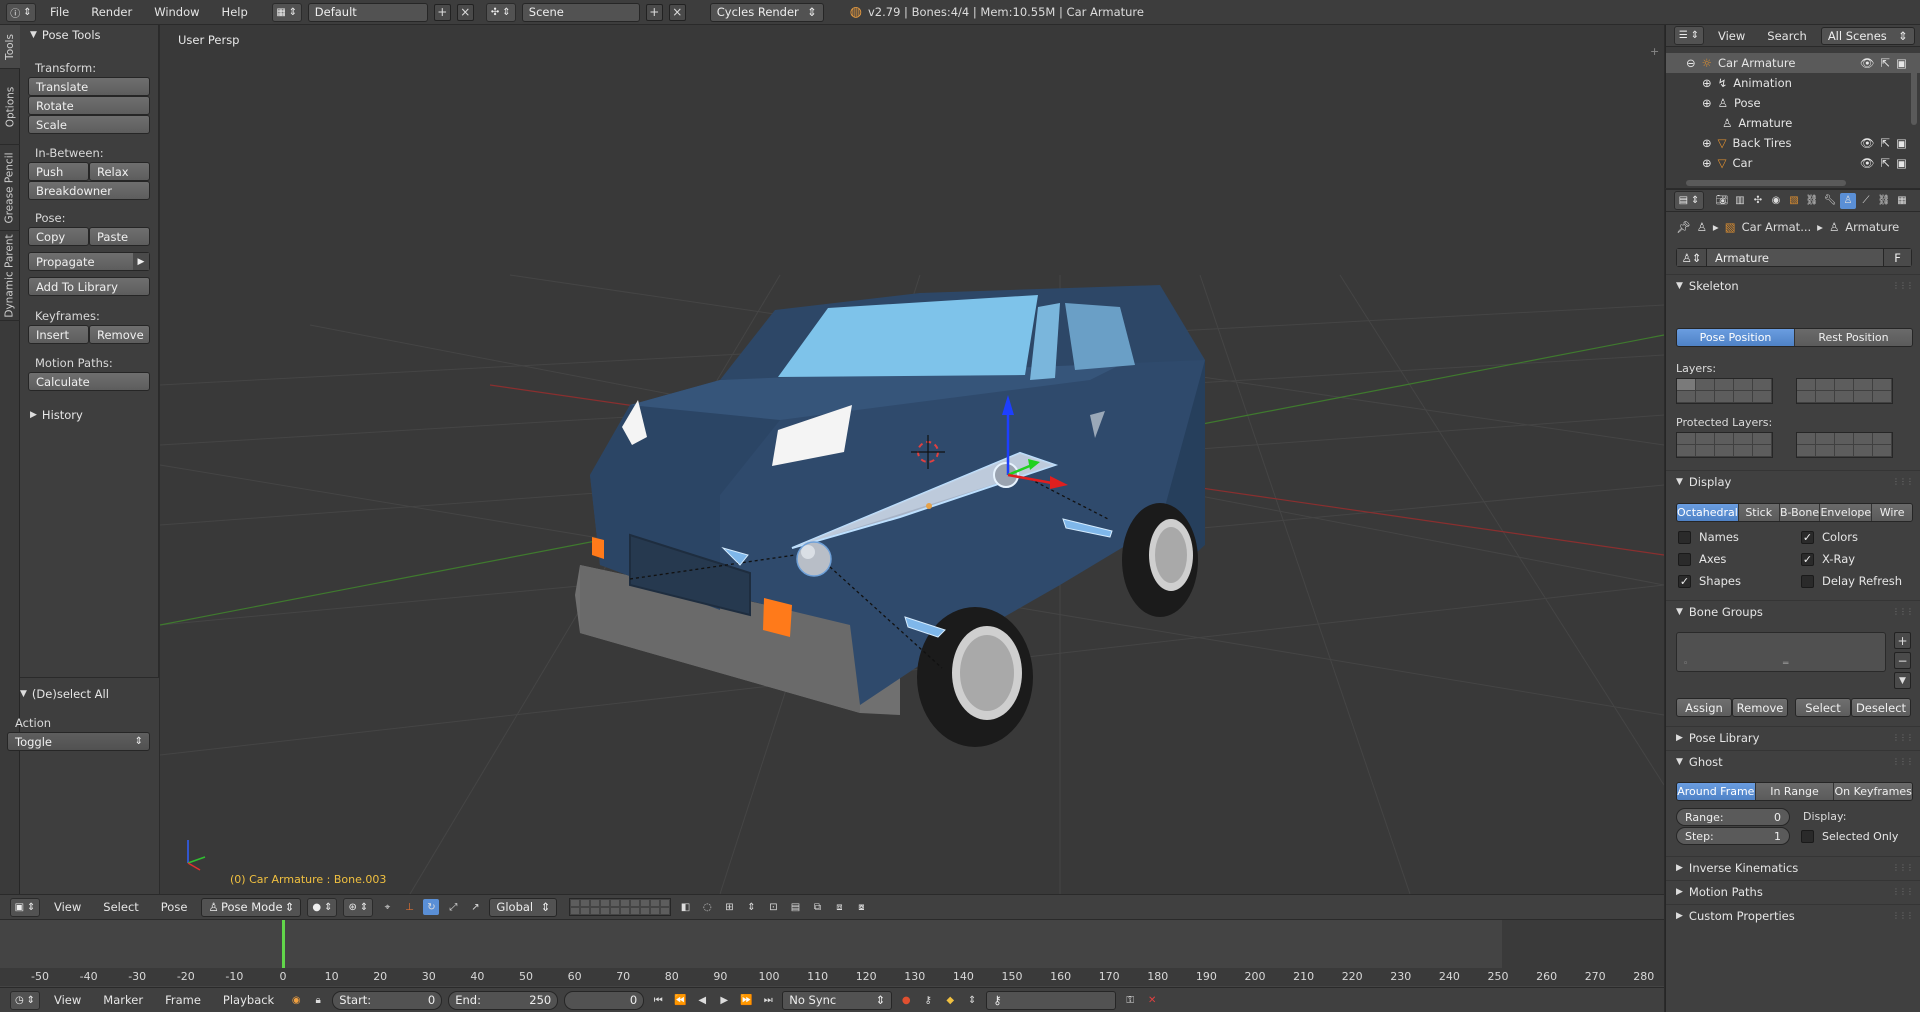 Image resolution: width=1920 pixels, height=1012 pixels. What do you see at coordinates (58, 334) in the screenshot?
I see `insert-keyframe-button: Insert` at bounding box center [58, 334].